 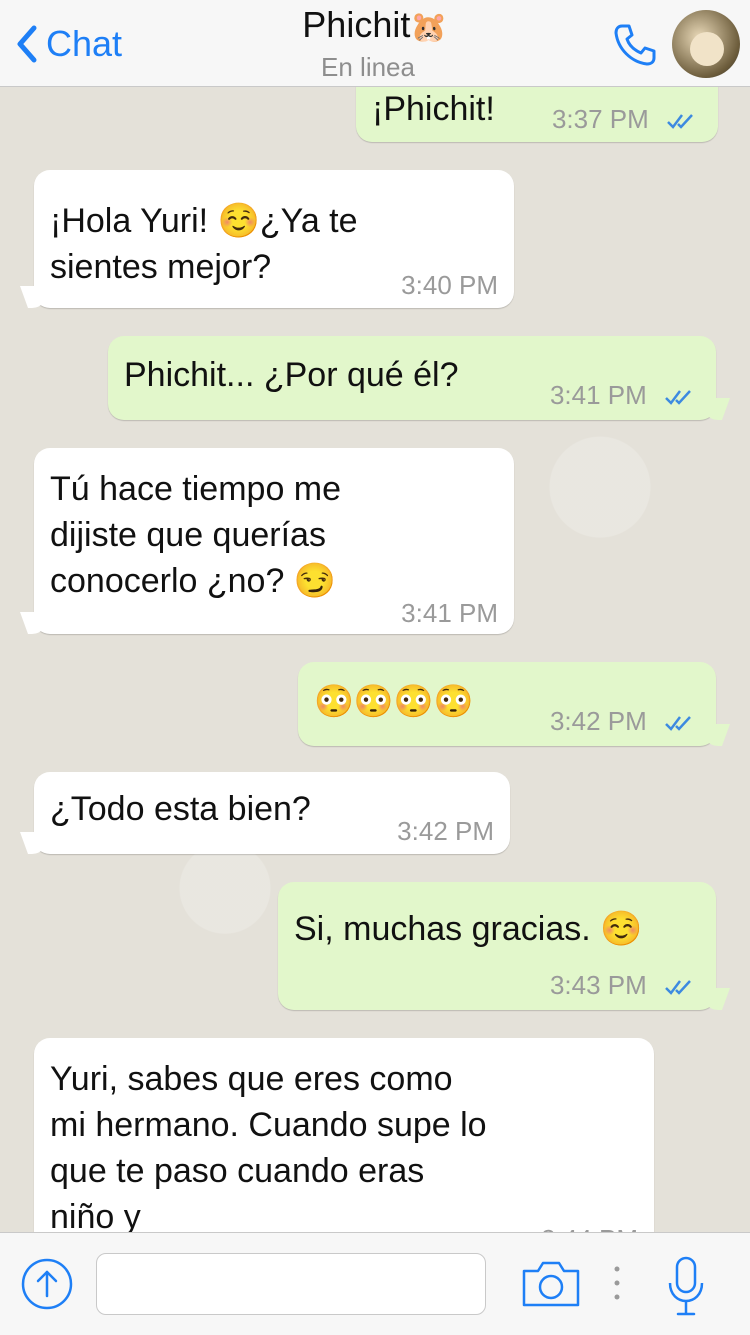 What do you see at coordinates (598, 721) in the screenshot?
I see `time-label: 3:42 PM` at bounding box center [598, 721].